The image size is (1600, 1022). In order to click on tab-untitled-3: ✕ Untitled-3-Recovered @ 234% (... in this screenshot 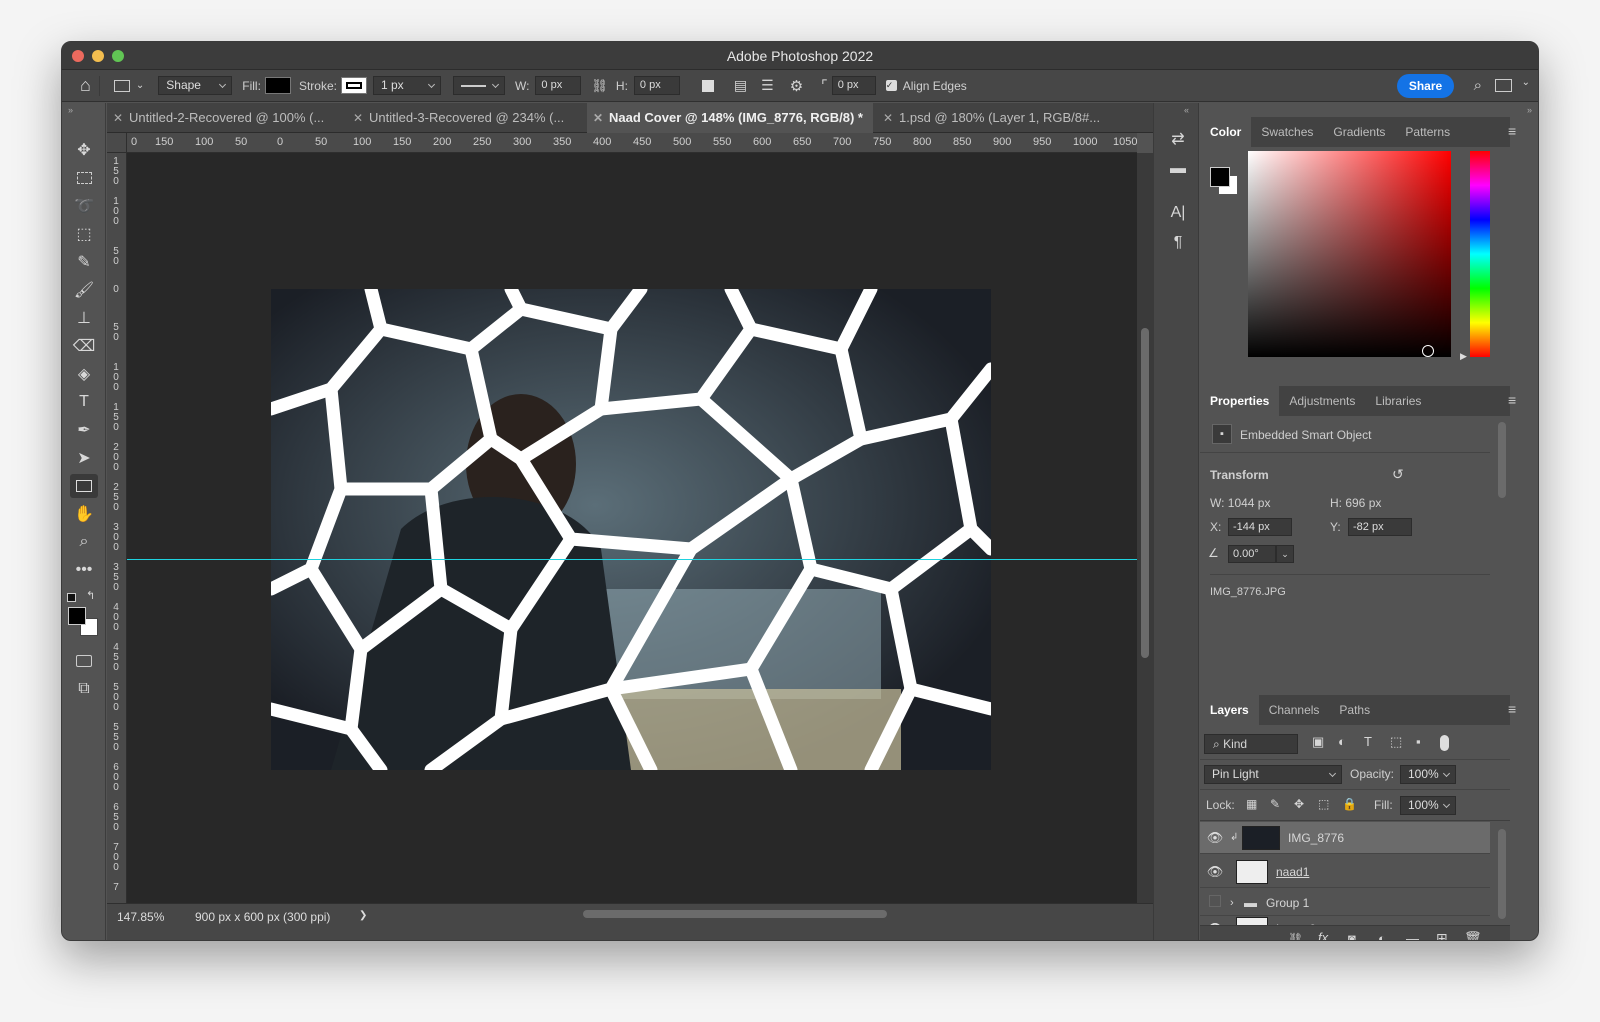, I will do `click(465, 118)`.